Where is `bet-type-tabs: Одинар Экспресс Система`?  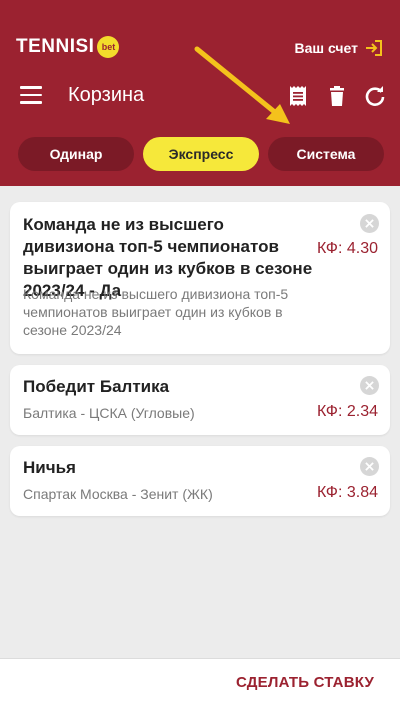
bet-type-tabs: Одинар Экспресс Система is located at coordinates (201, 154).